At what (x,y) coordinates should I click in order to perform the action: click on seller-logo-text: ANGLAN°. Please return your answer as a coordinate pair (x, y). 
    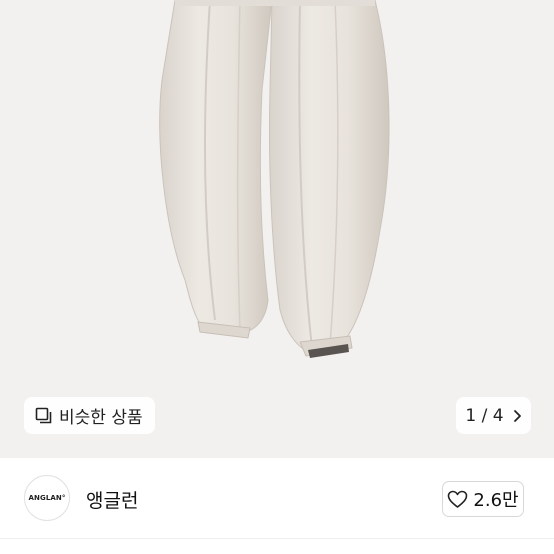
    Looking at the image, I should click on (47, 498).